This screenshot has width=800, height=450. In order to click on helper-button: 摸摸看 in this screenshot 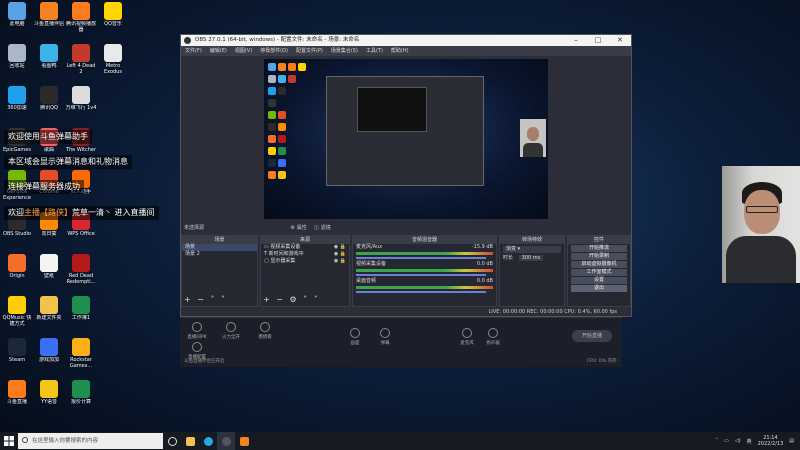, I will do `click(265, 331)`.